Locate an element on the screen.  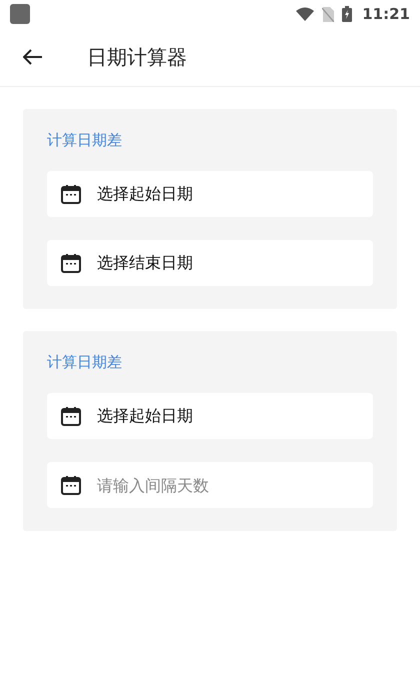
battery-icon is located at coordinates (347, 14).